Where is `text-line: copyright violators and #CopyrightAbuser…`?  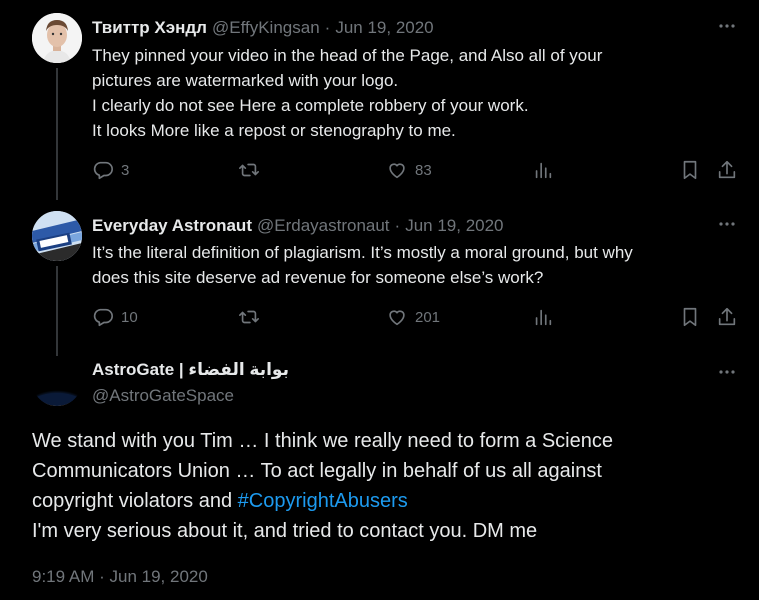 text-line: copyright violators and #CopyrightAbuser… is located at coordinates (382, 501).